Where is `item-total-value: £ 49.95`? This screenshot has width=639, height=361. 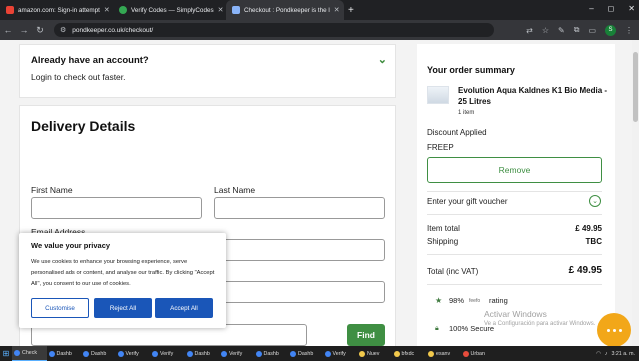
item-total-value: £ 49.95 is located at coordinates (588, 228).